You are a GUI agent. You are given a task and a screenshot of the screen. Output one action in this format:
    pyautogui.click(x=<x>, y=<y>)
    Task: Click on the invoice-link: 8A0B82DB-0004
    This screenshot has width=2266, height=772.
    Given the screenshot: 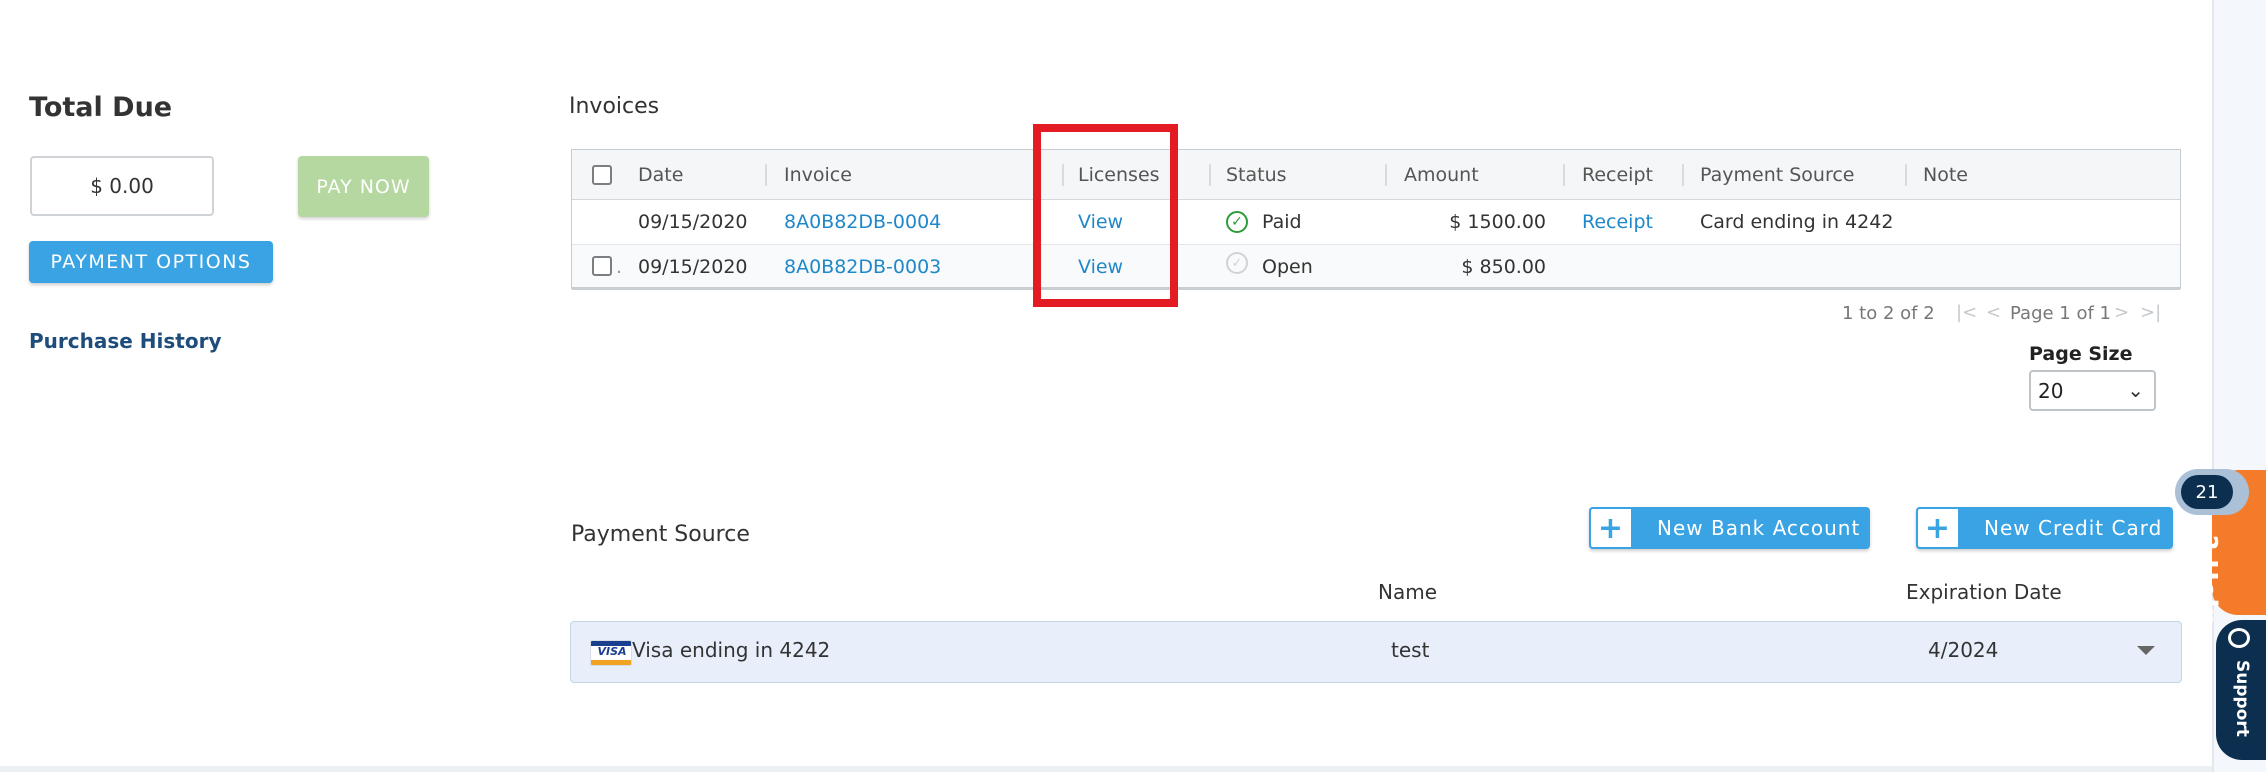 What is the action you would take?
    pyautogui.click(x=862, y=222)
    